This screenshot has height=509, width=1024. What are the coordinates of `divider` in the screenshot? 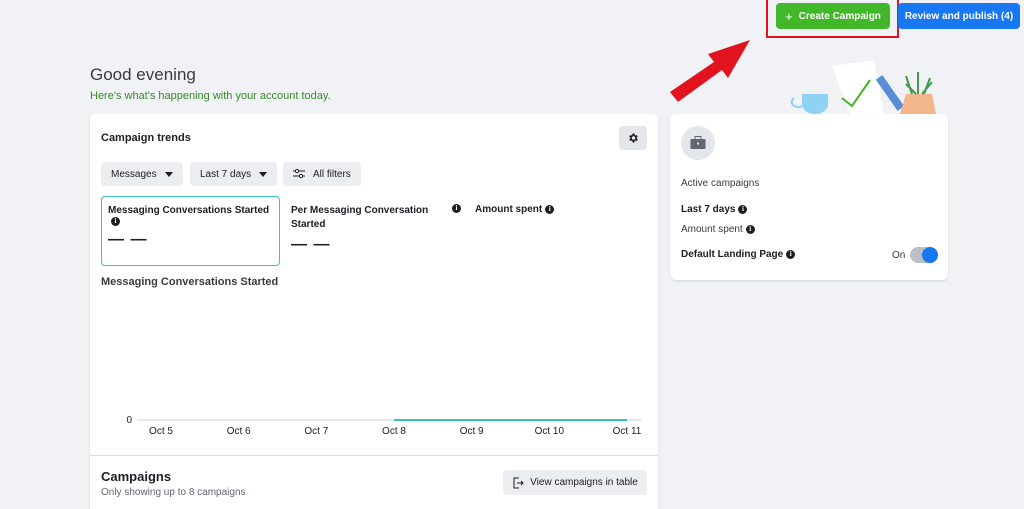 It's located at (374, 455).